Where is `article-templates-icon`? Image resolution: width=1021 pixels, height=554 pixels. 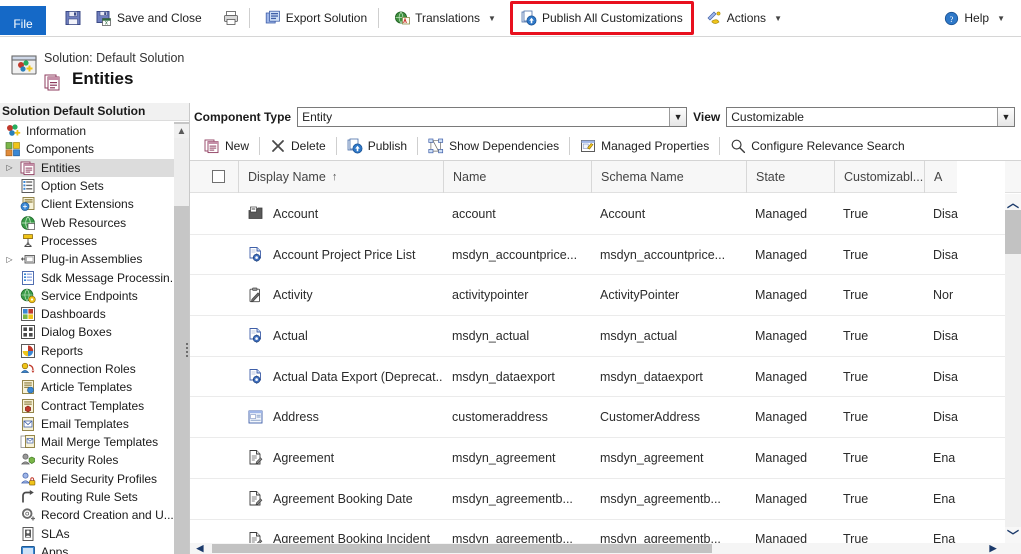 article-templates-icon is located at coordinates (28, 387).